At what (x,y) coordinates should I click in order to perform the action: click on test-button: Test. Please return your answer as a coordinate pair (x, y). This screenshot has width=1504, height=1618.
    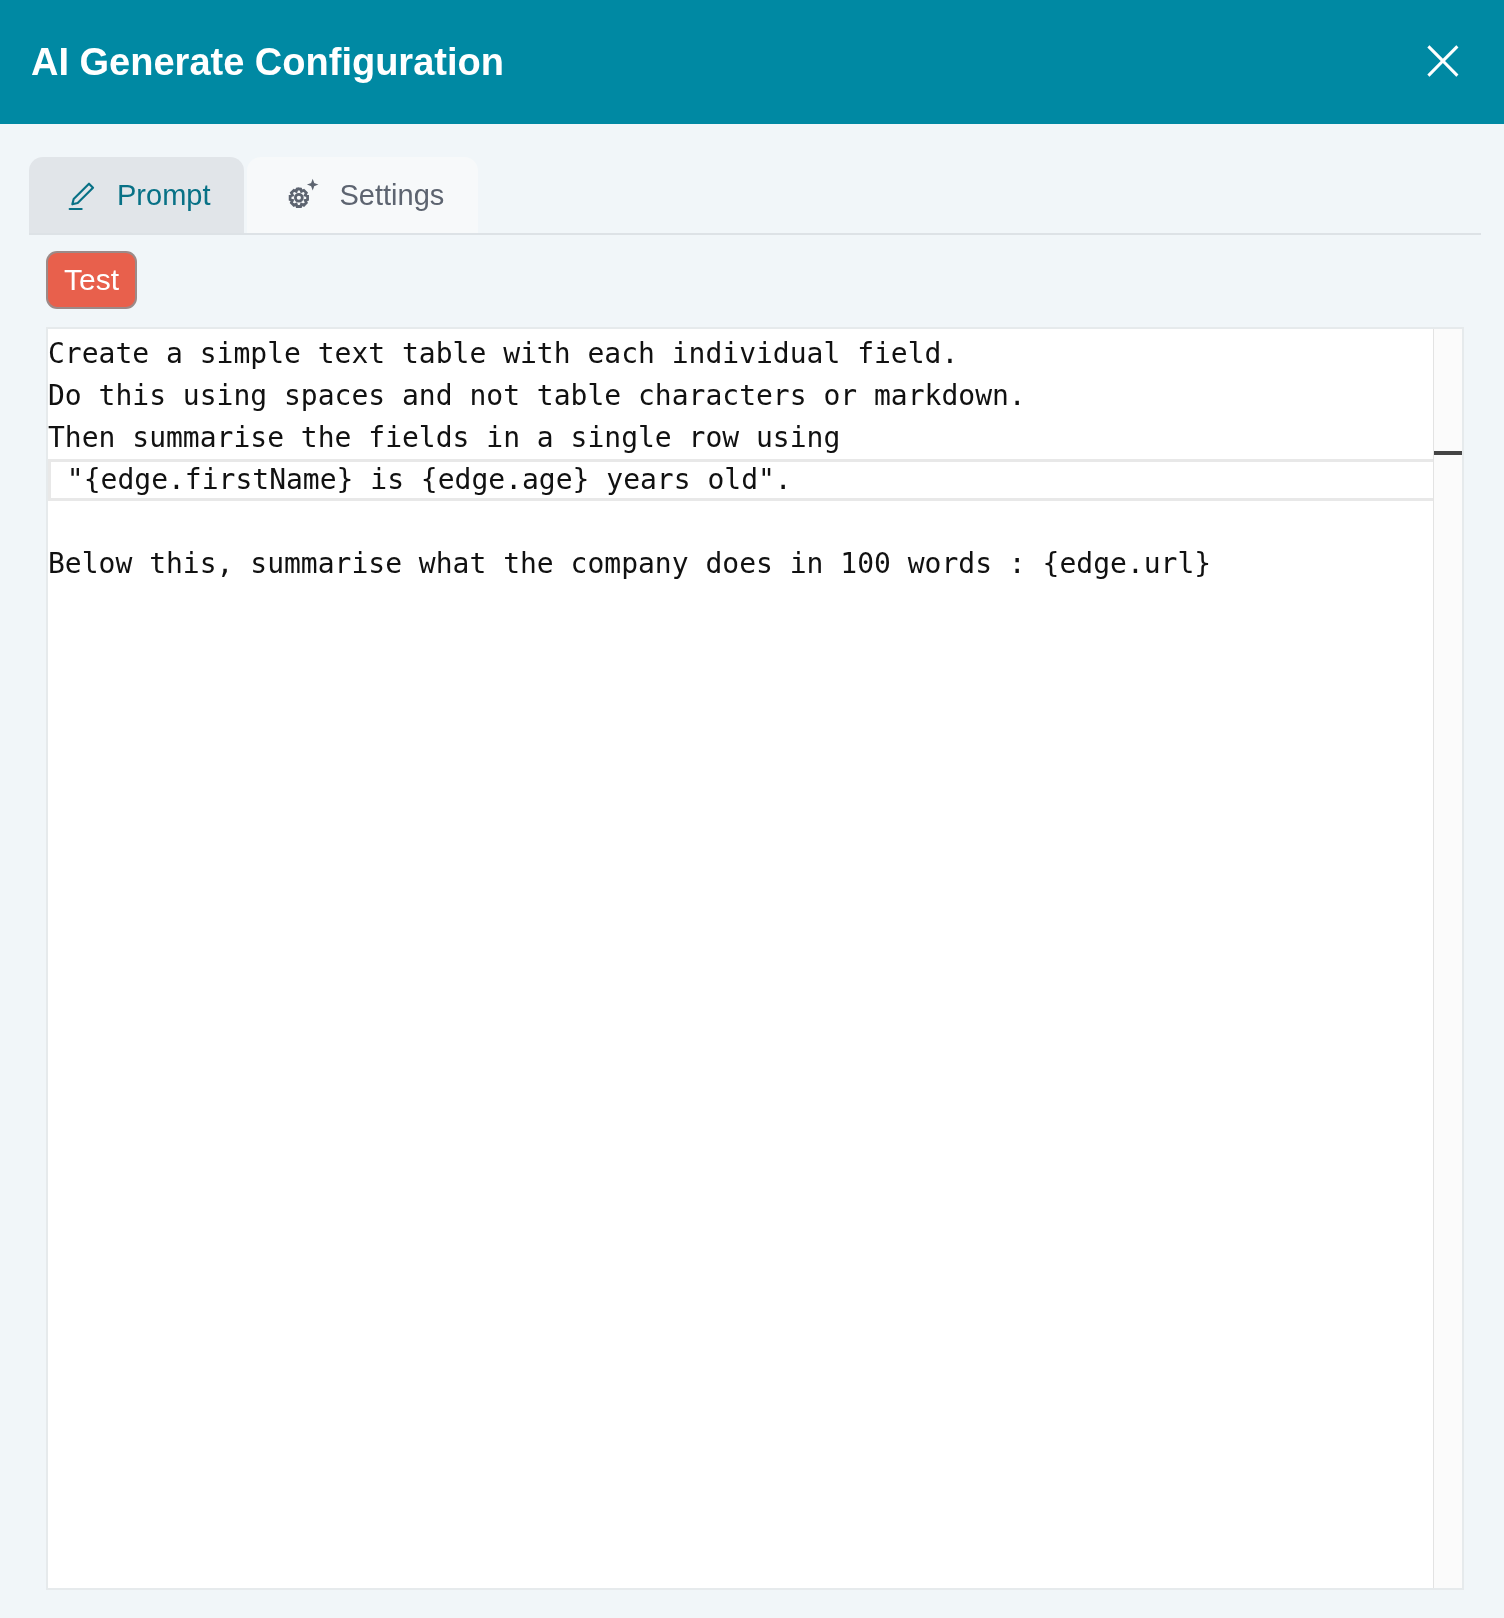
    Looking at the image, I should click on (92, 280).